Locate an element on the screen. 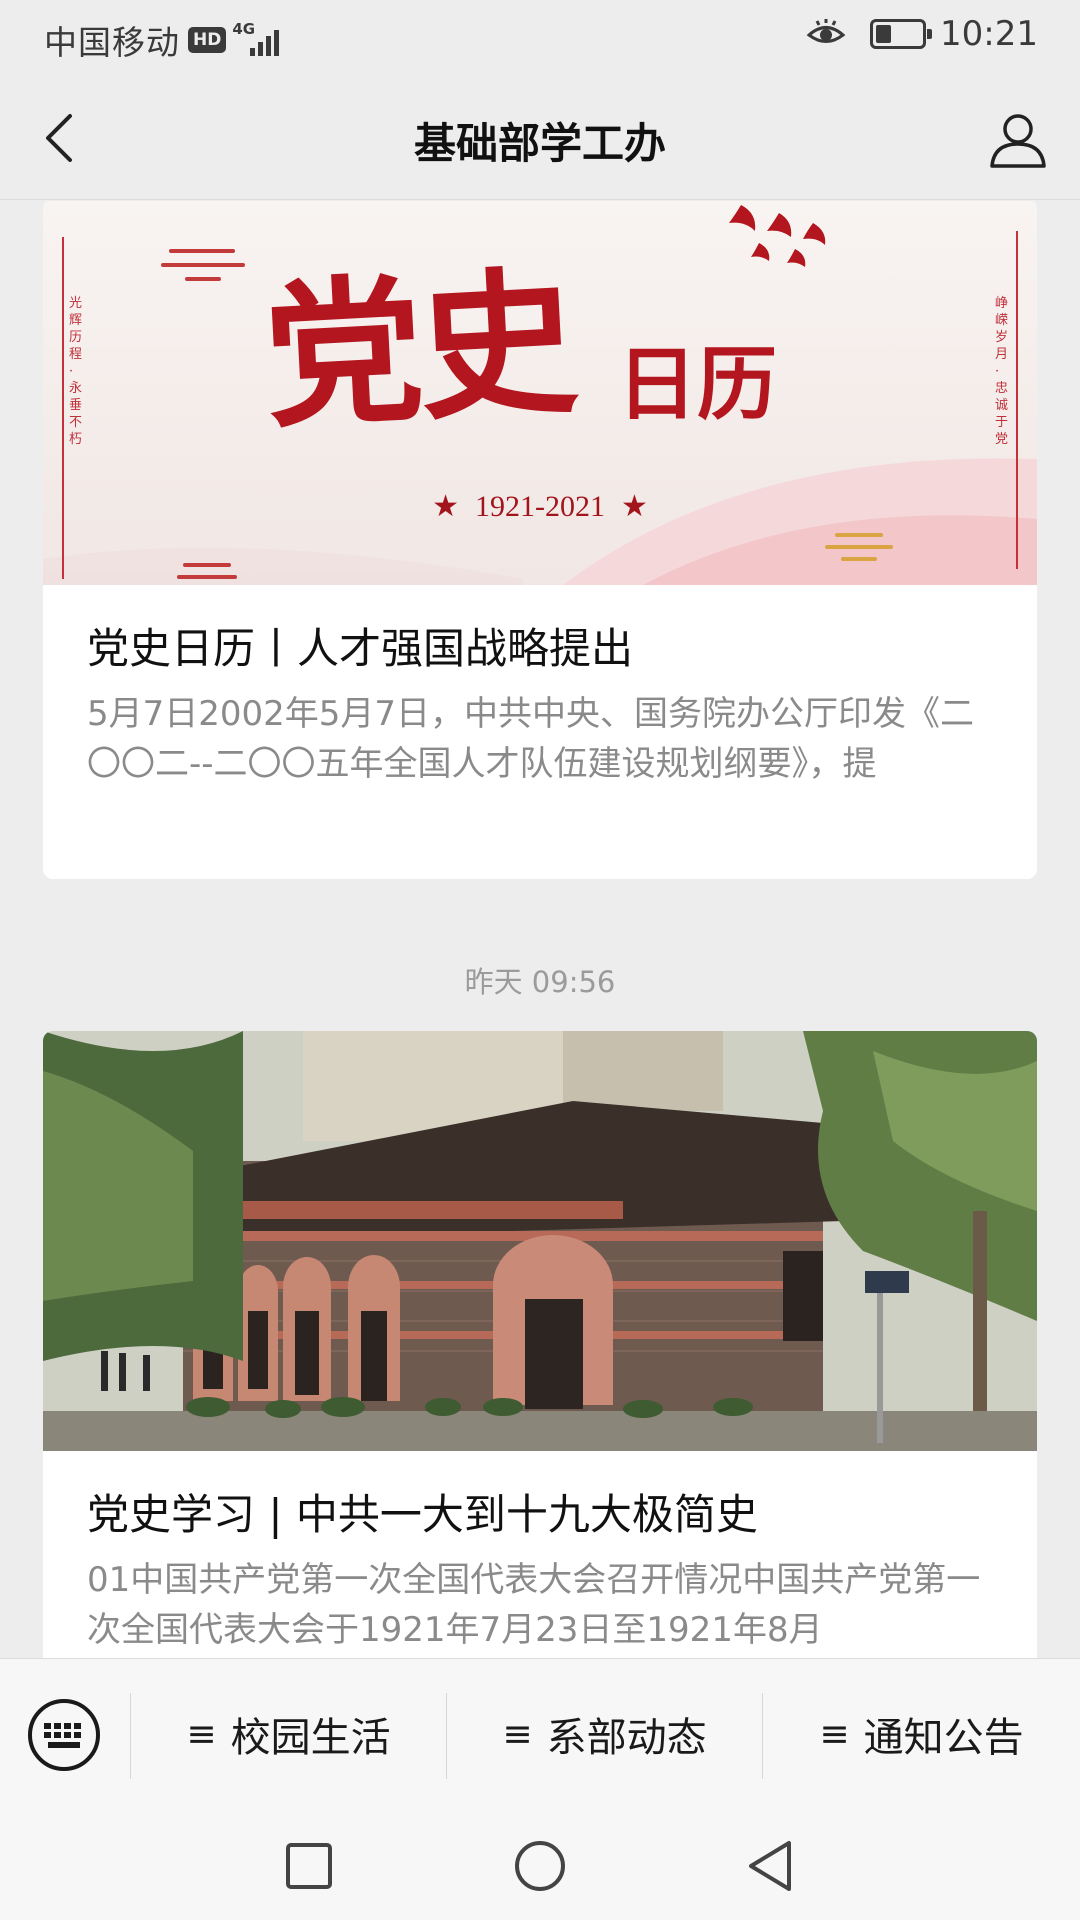  status-right: 10:21 is located at coordinates (922, 34).